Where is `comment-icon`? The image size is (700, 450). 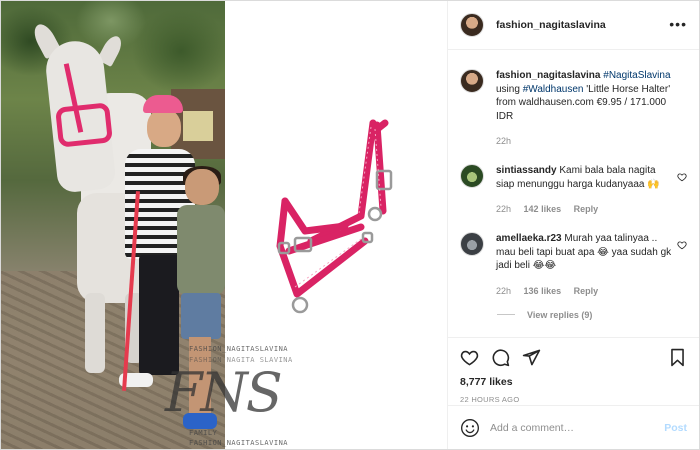 comment-icon is located at coordinates (500, 357).